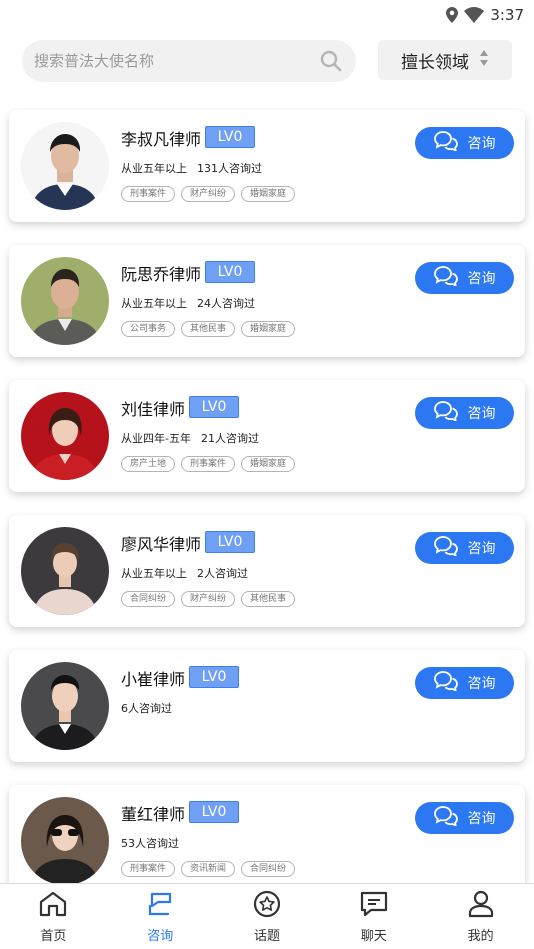  I want to click on search-box, so click(189, 61).